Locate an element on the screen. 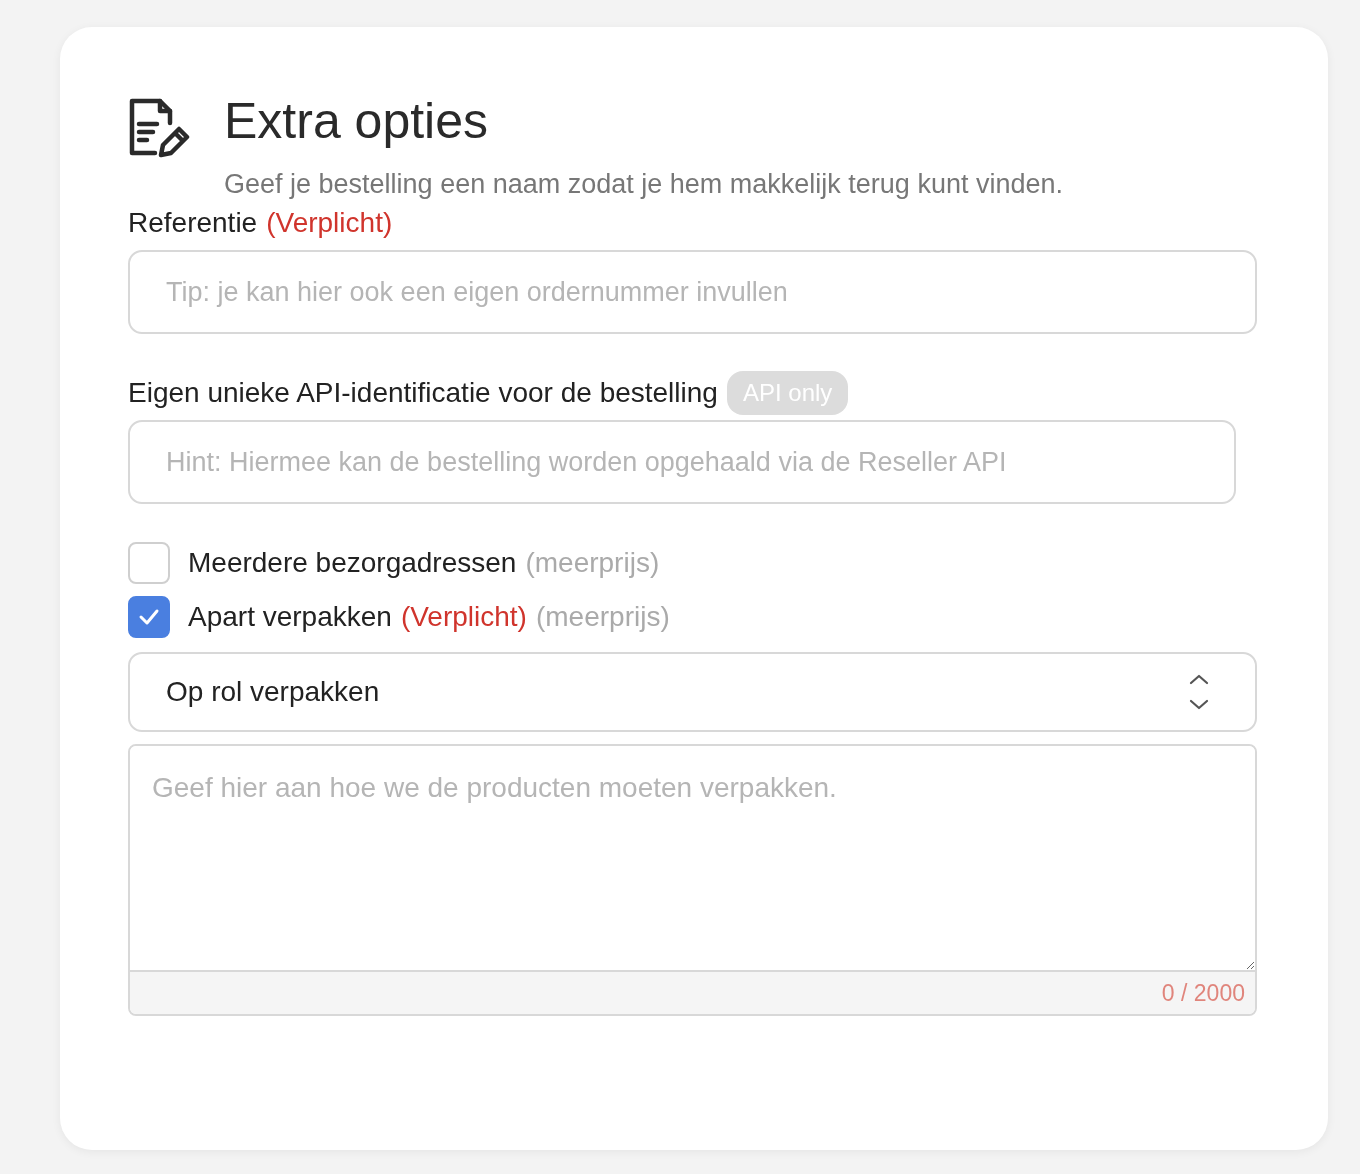 The image size is (1360, 1174). packaging-select: Op rol verpakken is located at coordinates (692, 692).